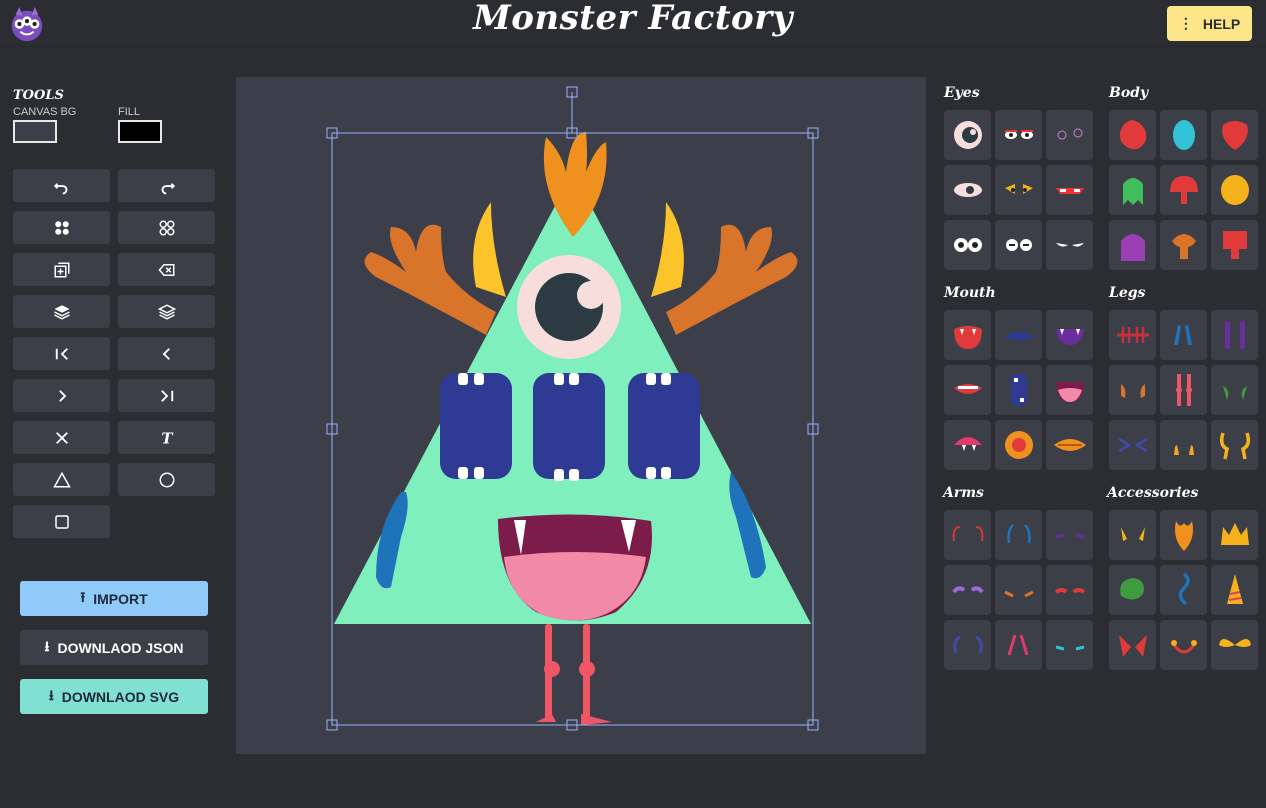  I want to click on group-button, so click(61, 227).